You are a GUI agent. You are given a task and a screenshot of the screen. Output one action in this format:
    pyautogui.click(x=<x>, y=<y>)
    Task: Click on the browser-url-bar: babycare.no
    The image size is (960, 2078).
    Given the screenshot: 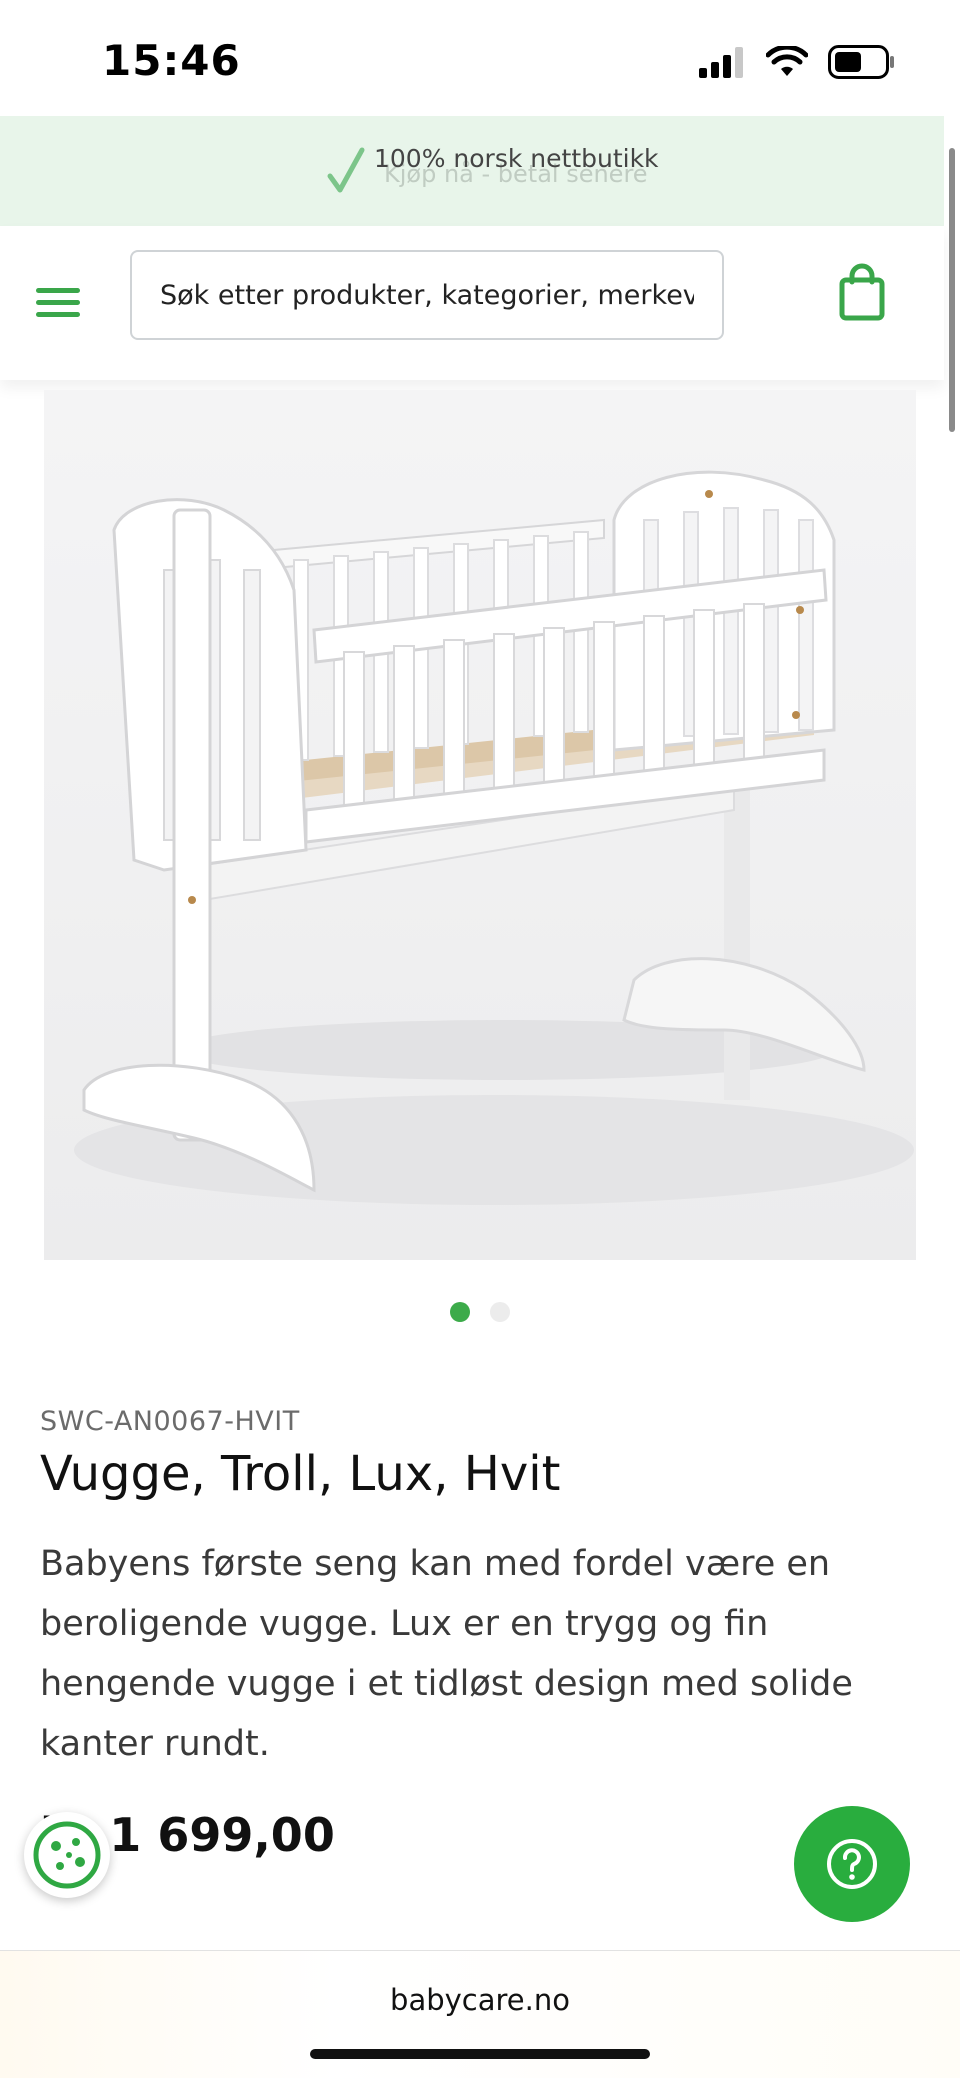 What is the action you would take?
    pyautogui.click(x=480, y=2014)
    